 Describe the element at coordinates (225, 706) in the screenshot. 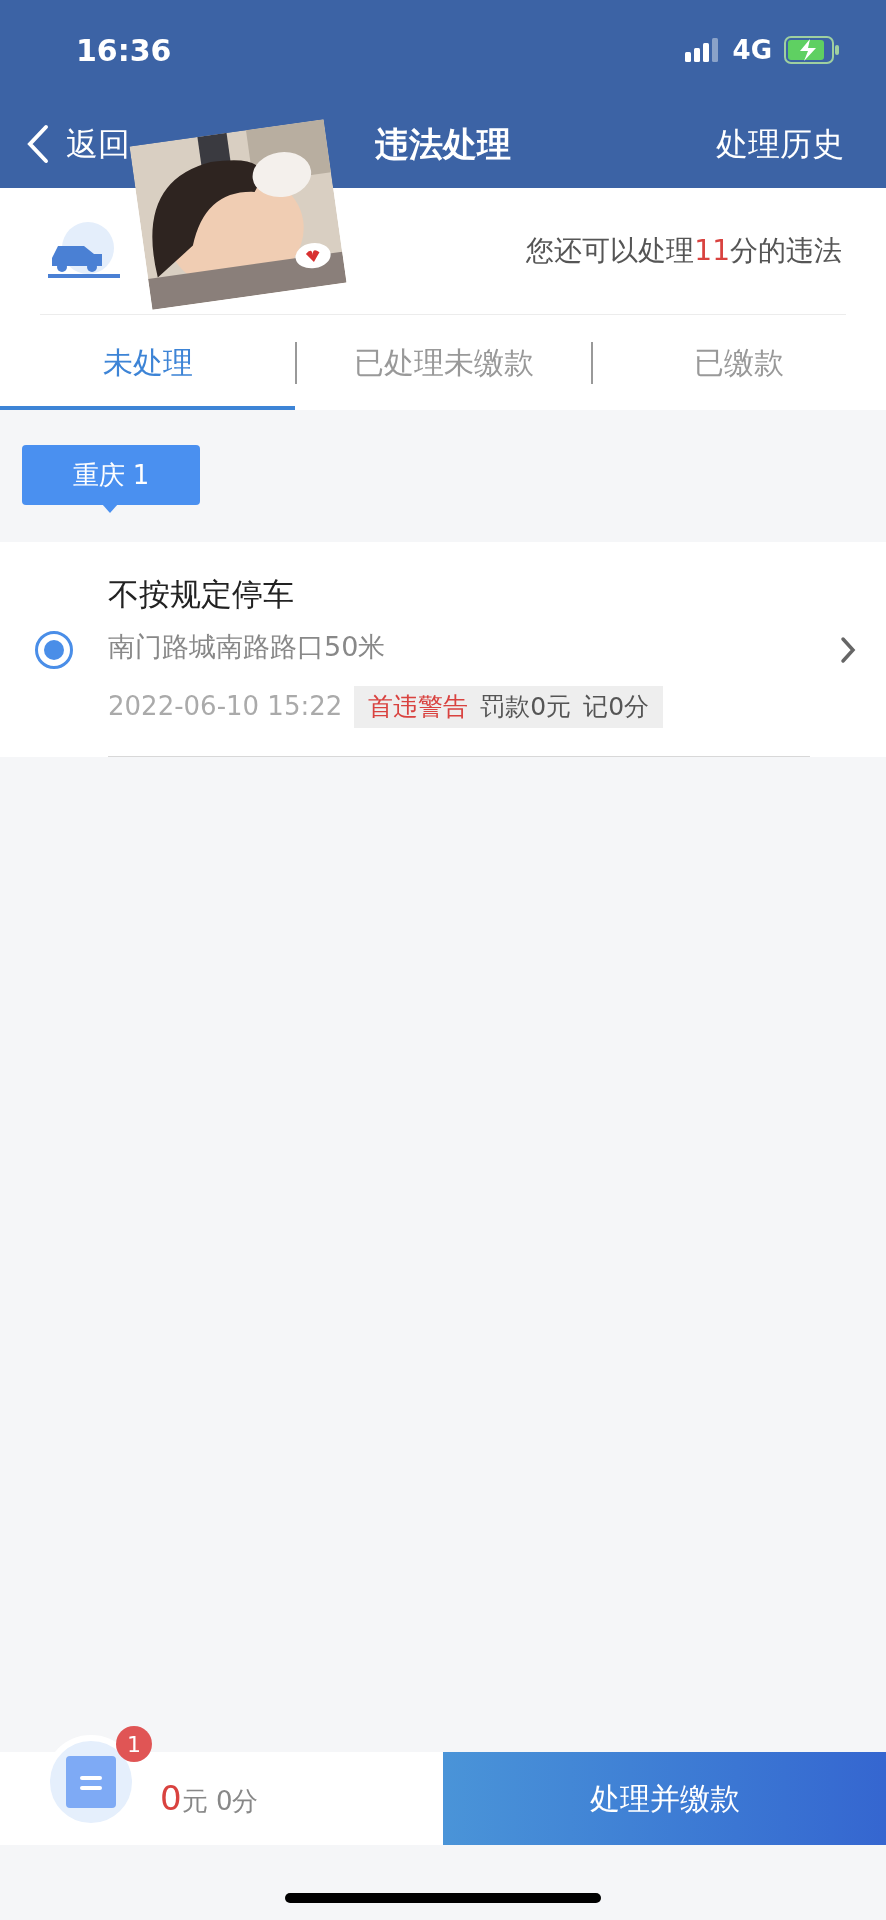

I see `violation-time: 2022-06-10 15:22` at that location.